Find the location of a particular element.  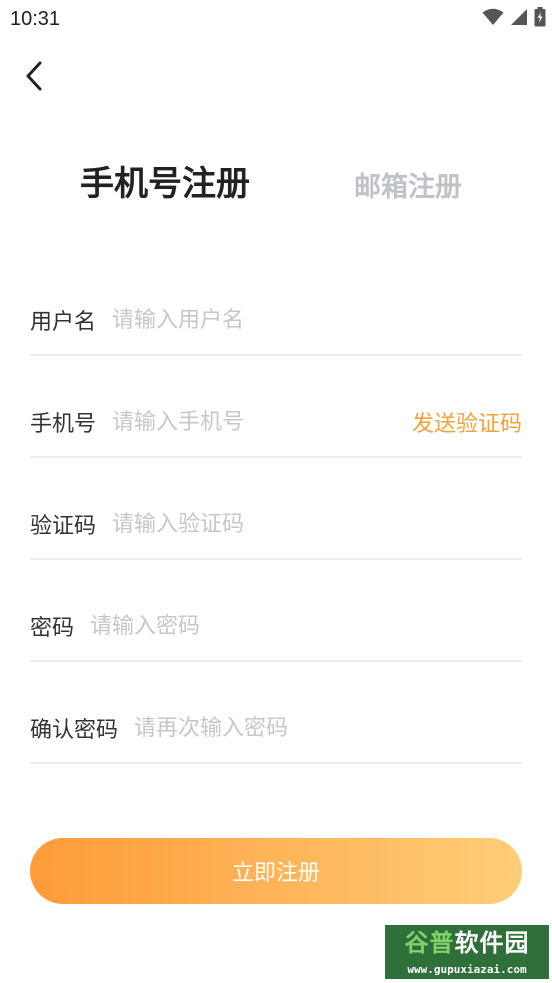

watermark-logo: 谷普软件园 www.gupuxiazai.com is located at coordinates (467, 952).